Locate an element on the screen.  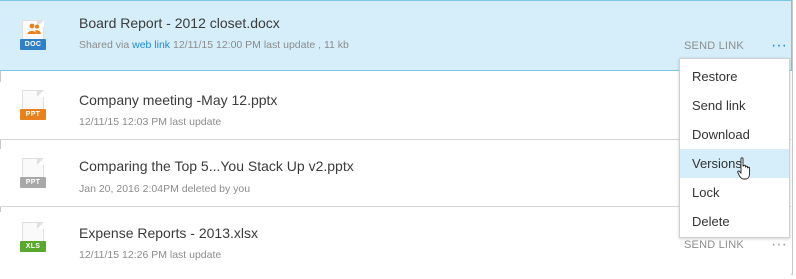
doc-shared-icon: DOC is located at coordinates (33, 36).